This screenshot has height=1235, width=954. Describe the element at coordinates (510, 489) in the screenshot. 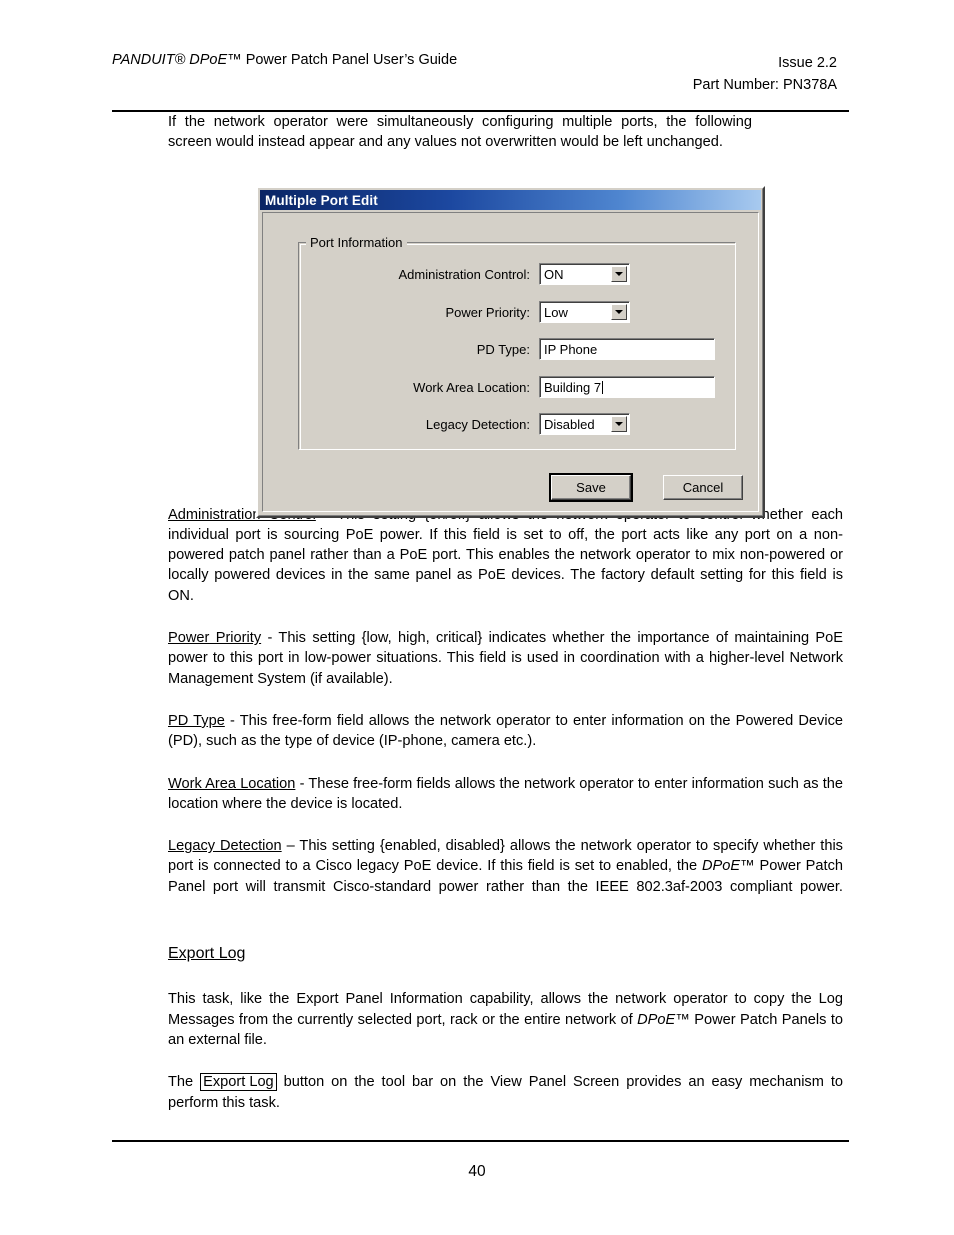

I see `dialog-button-row: Save Cancel` at that location.